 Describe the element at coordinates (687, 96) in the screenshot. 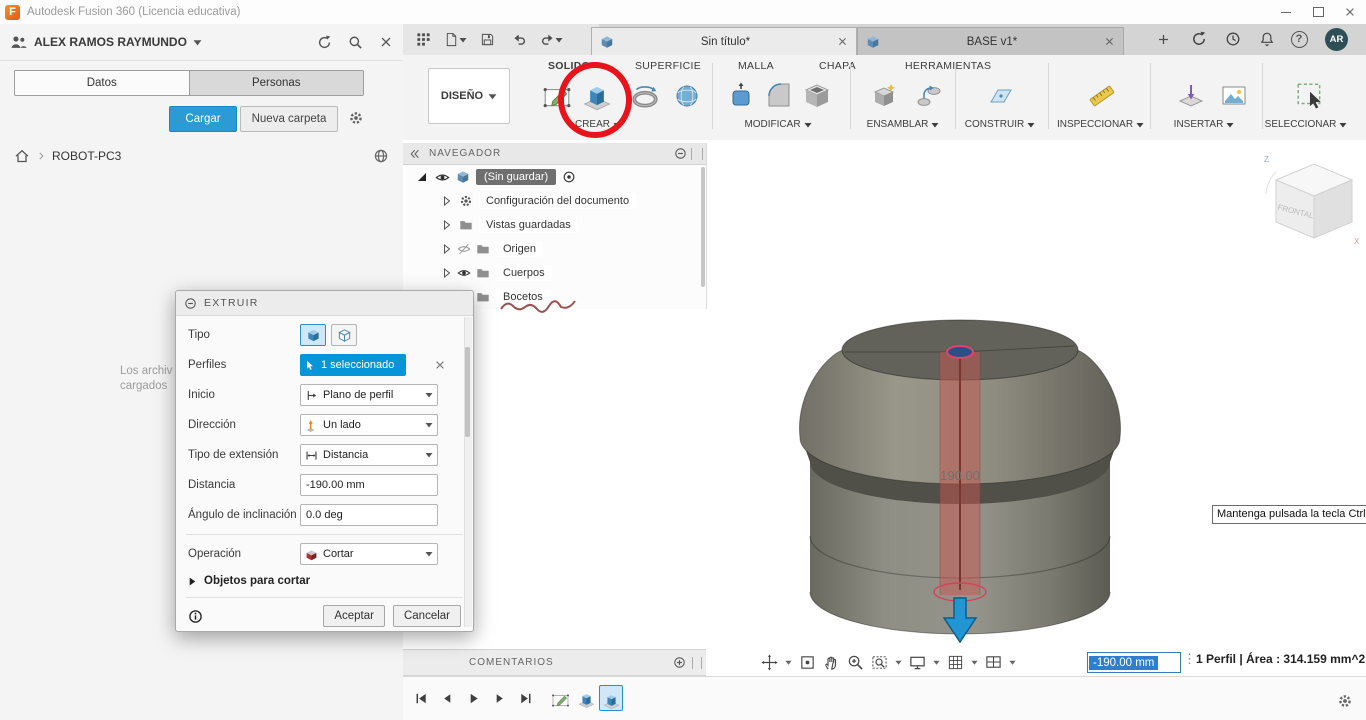

I see `create-form-button` at that location.